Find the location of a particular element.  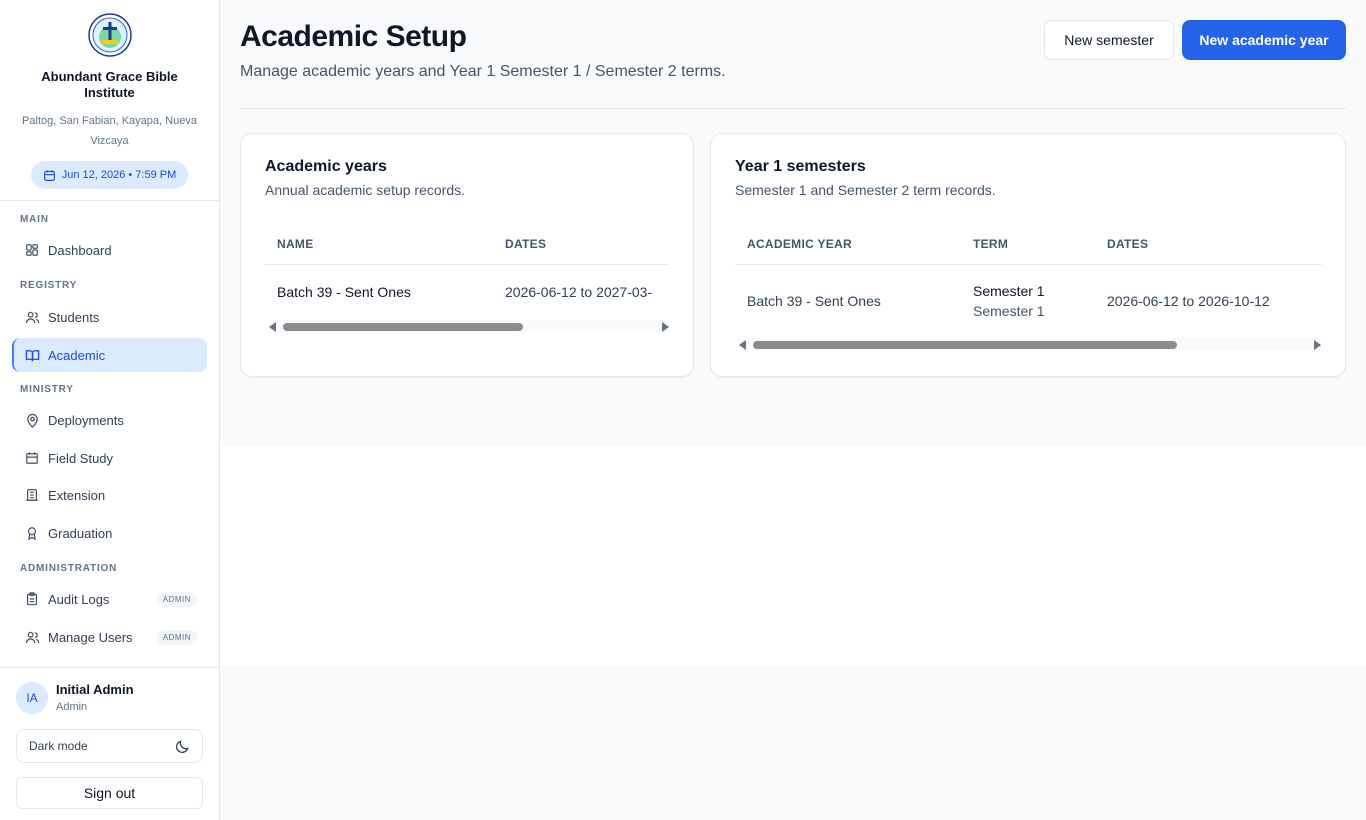

sidebar-item-field-study: Field Study is located at coordinates (109, 458).